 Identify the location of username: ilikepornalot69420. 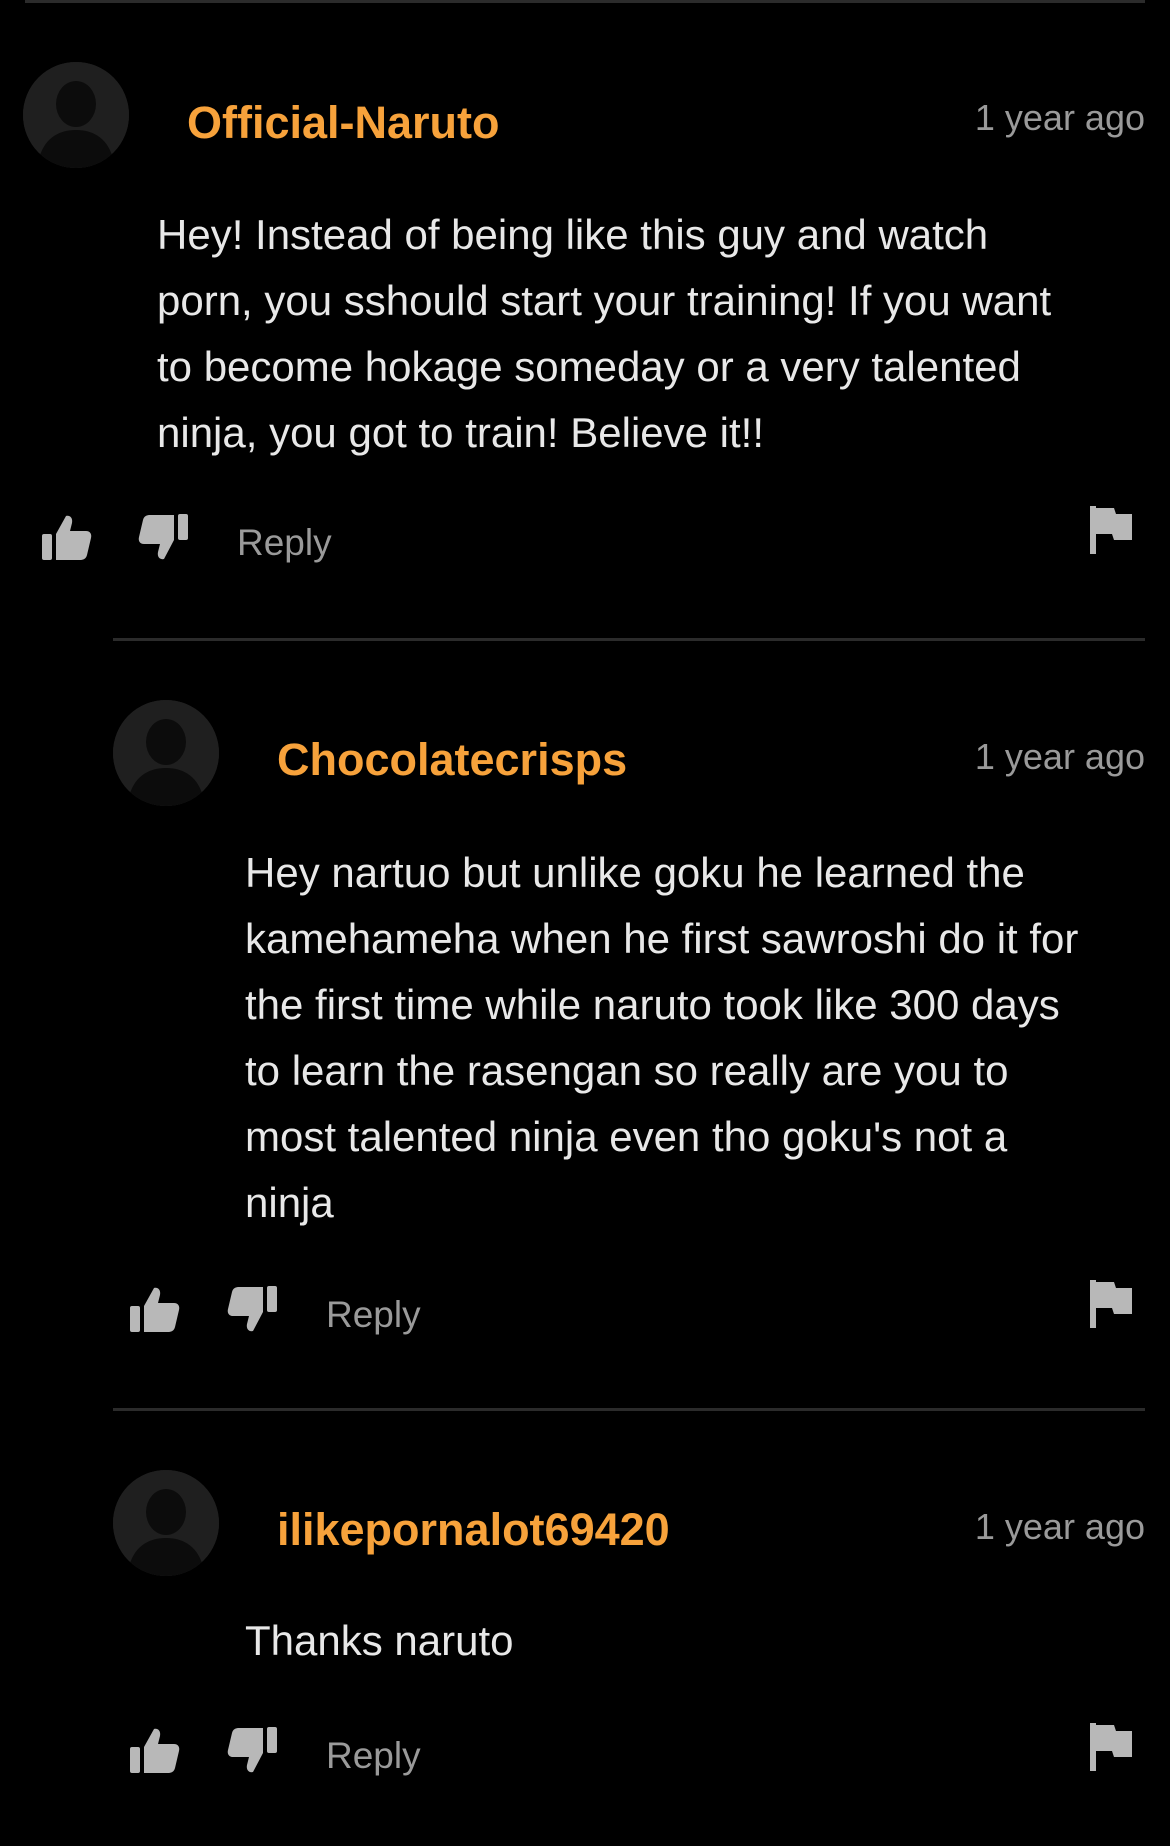
(473, 1529).